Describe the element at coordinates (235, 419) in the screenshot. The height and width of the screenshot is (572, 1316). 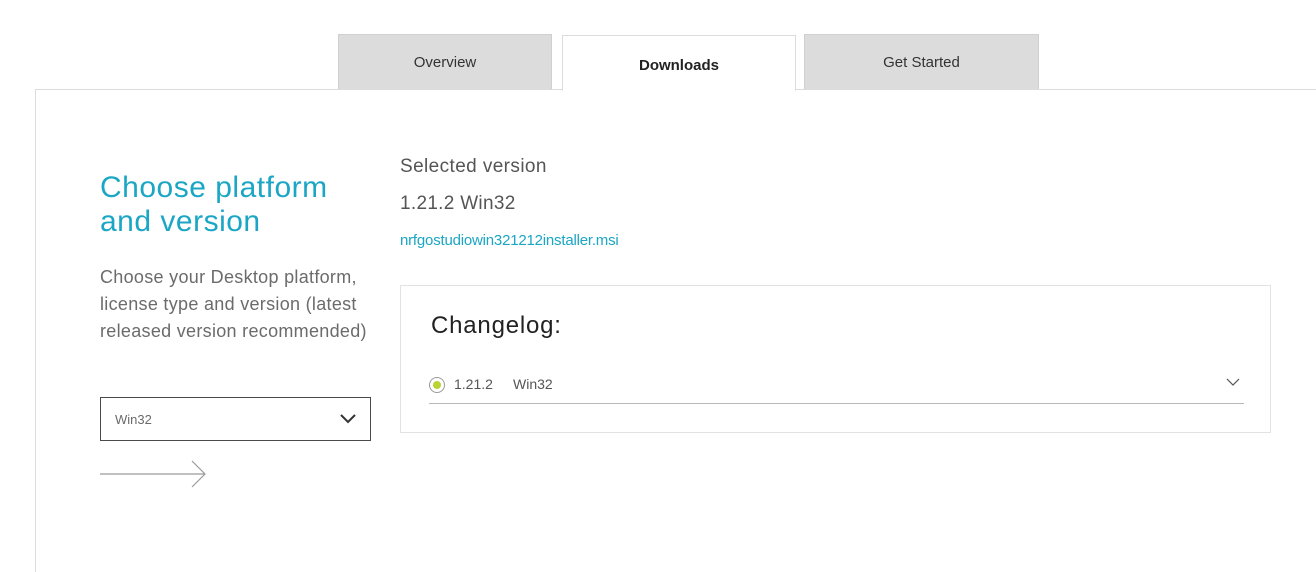
I see `platform-select: Win32` at that location.